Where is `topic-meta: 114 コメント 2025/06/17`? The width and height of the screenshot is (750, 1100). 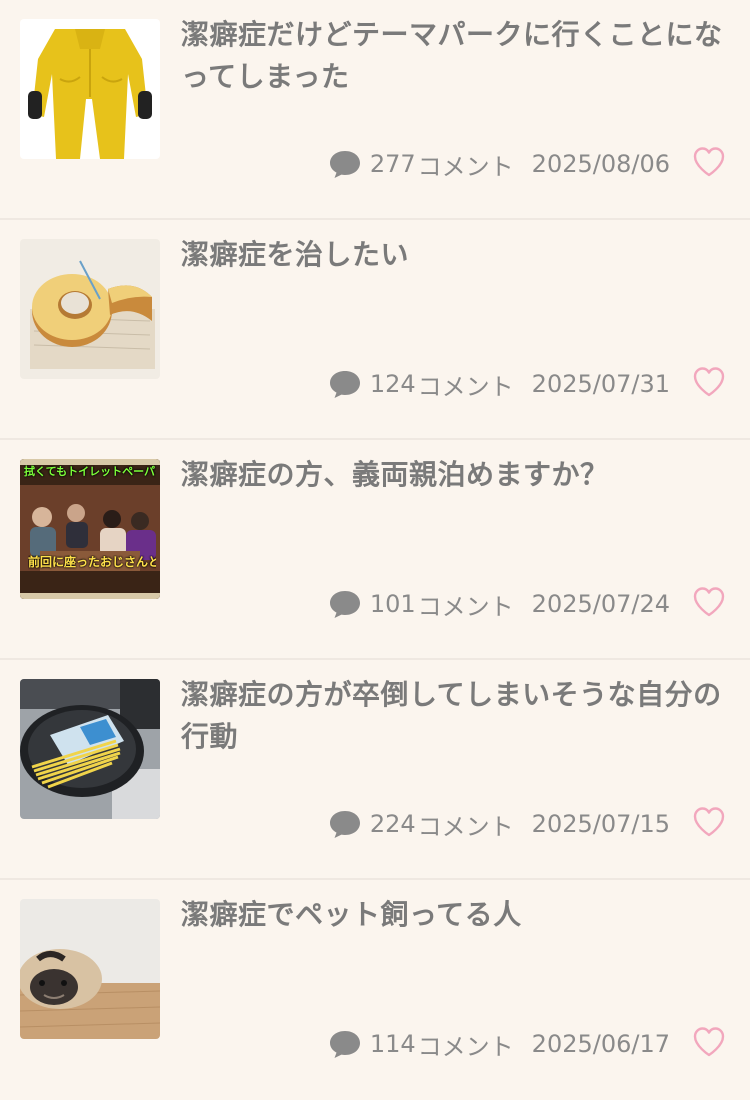 topic-meta: 114 コメント 2025/06/17 is located at coordinates (499, 1044).